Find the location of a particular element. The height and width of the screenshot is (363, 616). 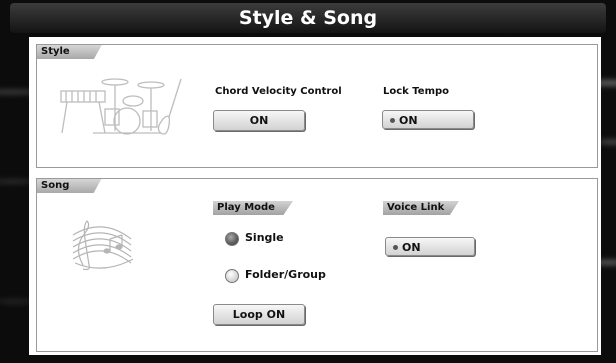

voice-link-button-label: ON is located at coordinates (411, 247).